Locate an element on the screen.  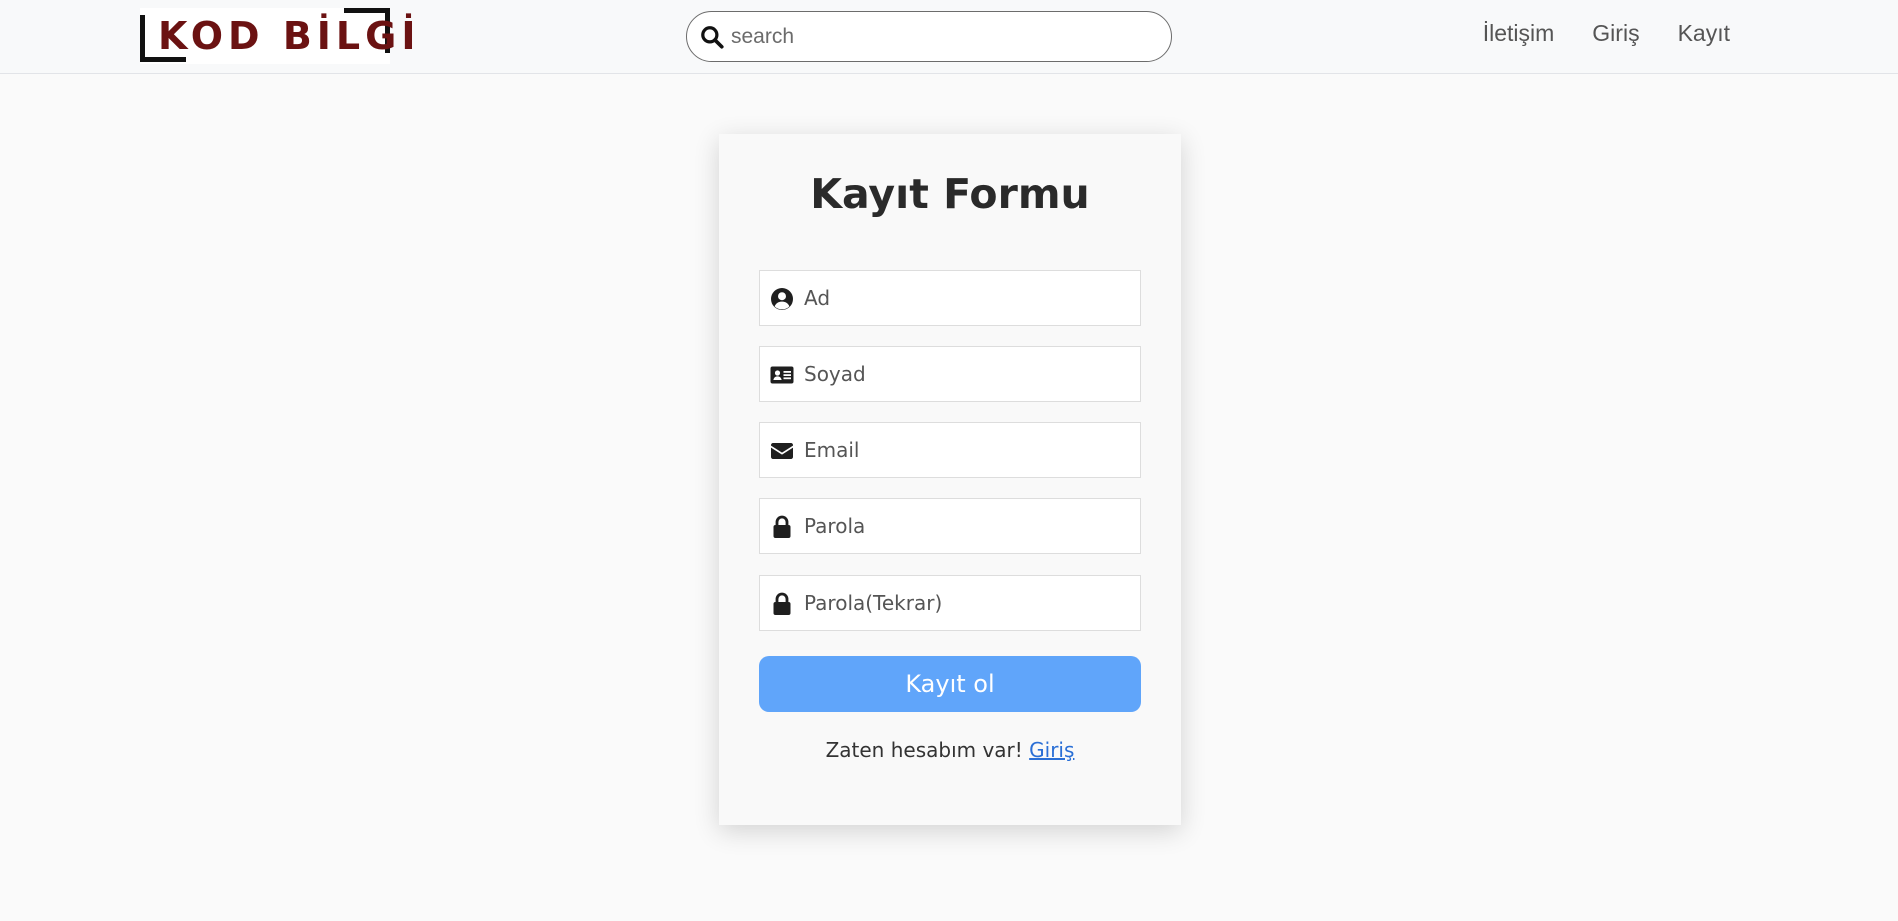
site-logo: KOD BİLGİ is located at coordinates (277, 36).